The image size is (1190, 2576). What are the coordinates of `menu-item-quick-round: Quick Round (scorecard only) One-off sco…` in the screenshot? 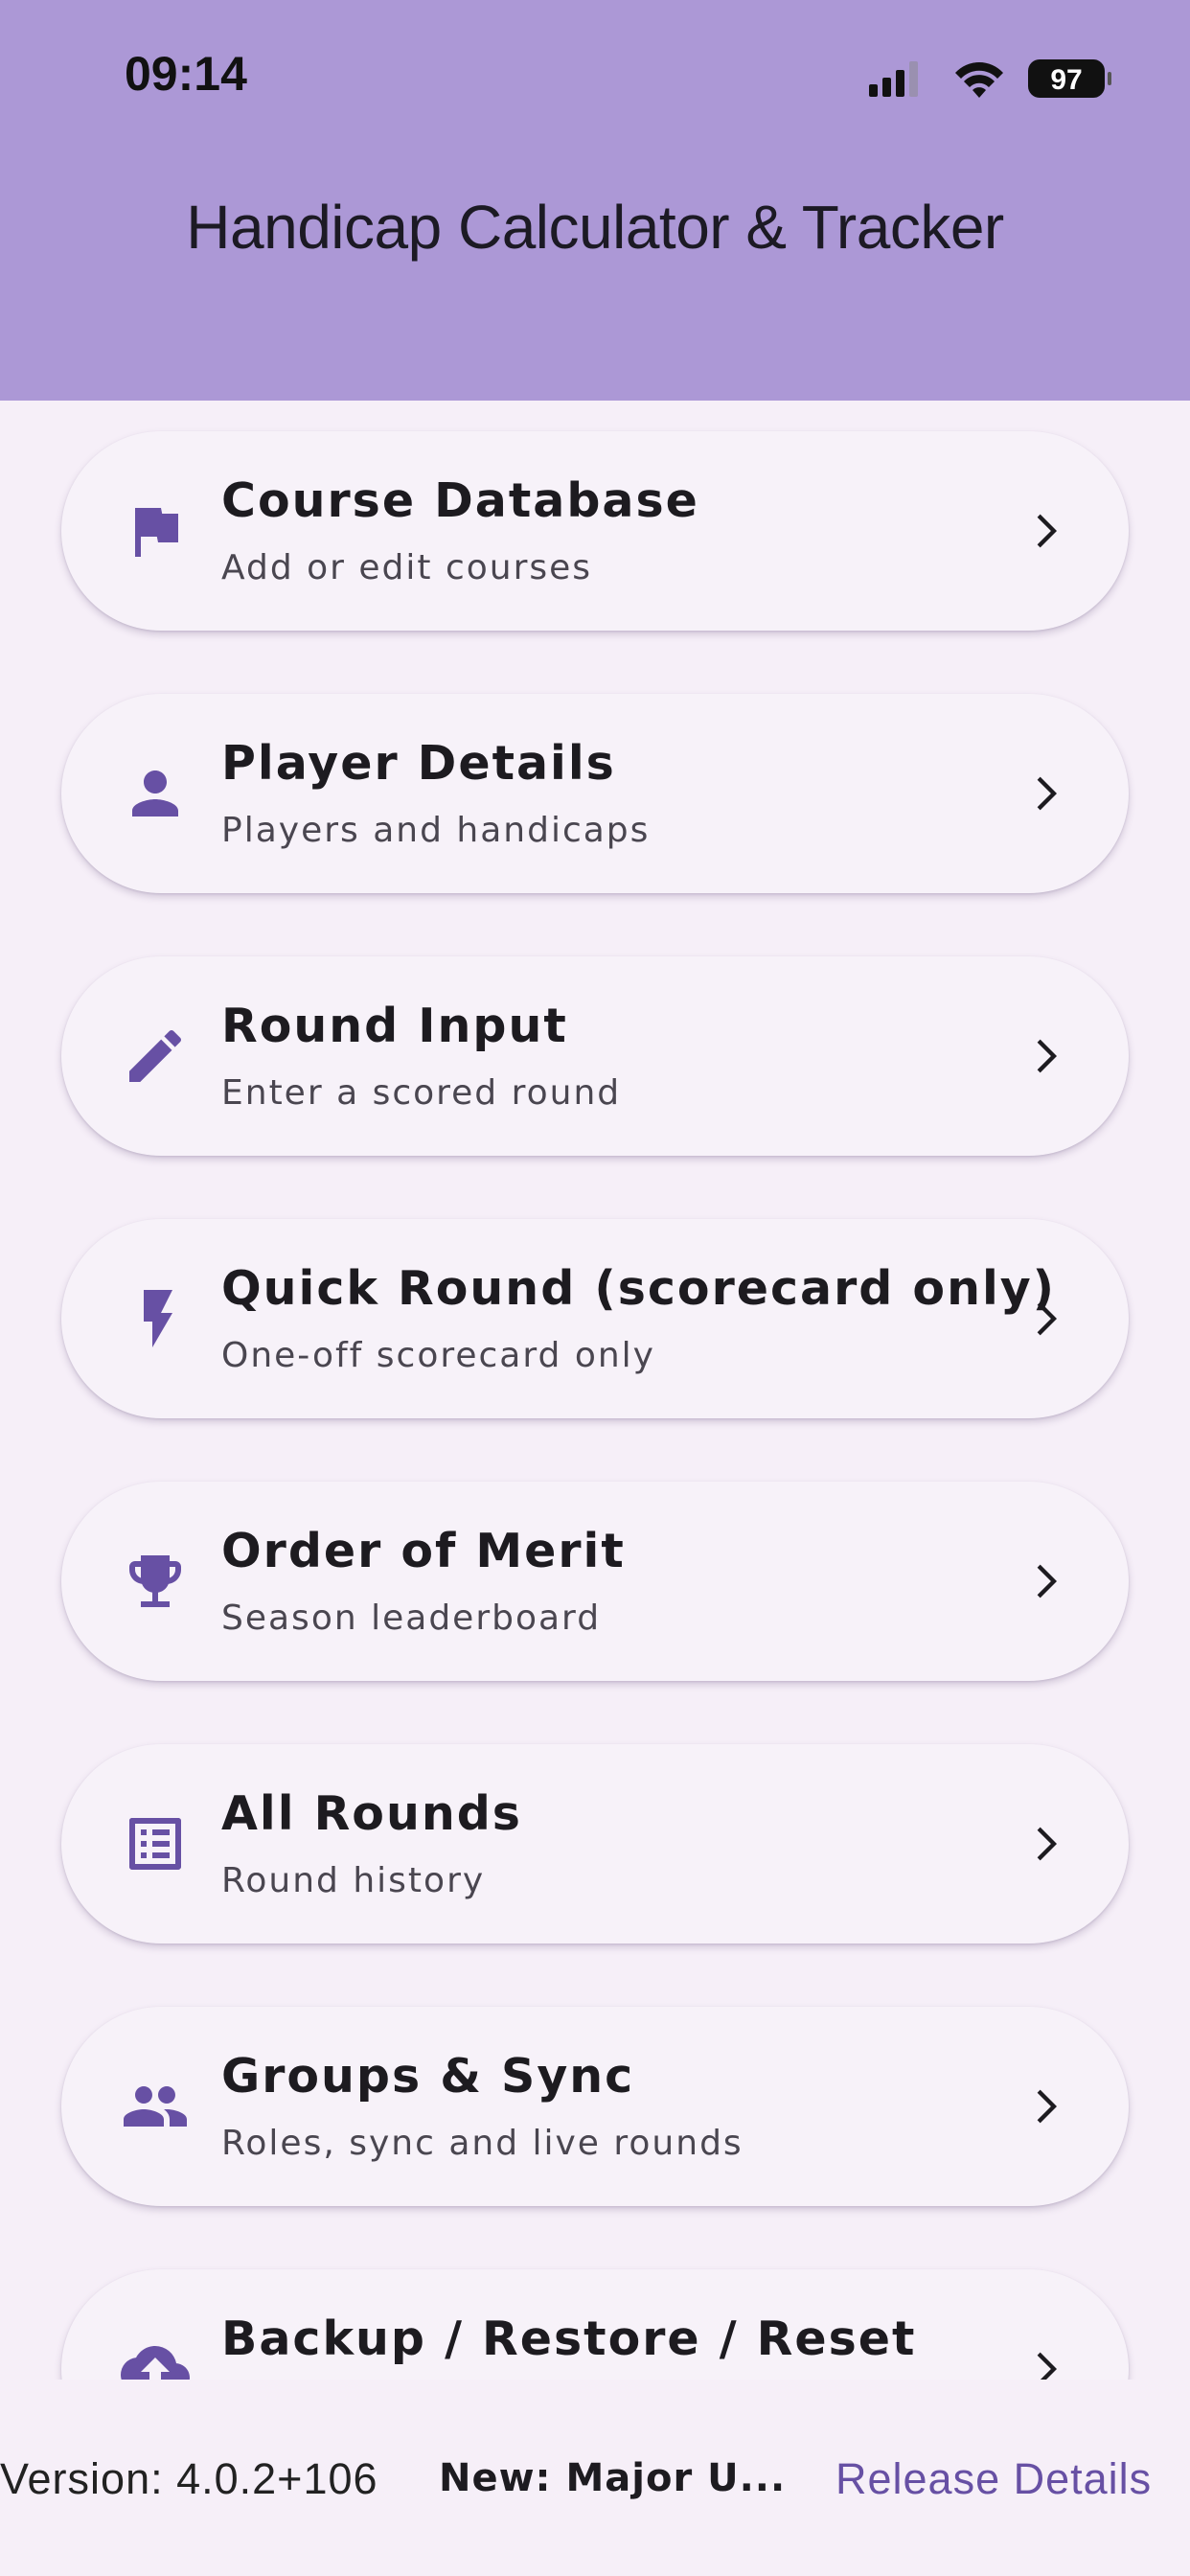 It's located at (595, 1318).